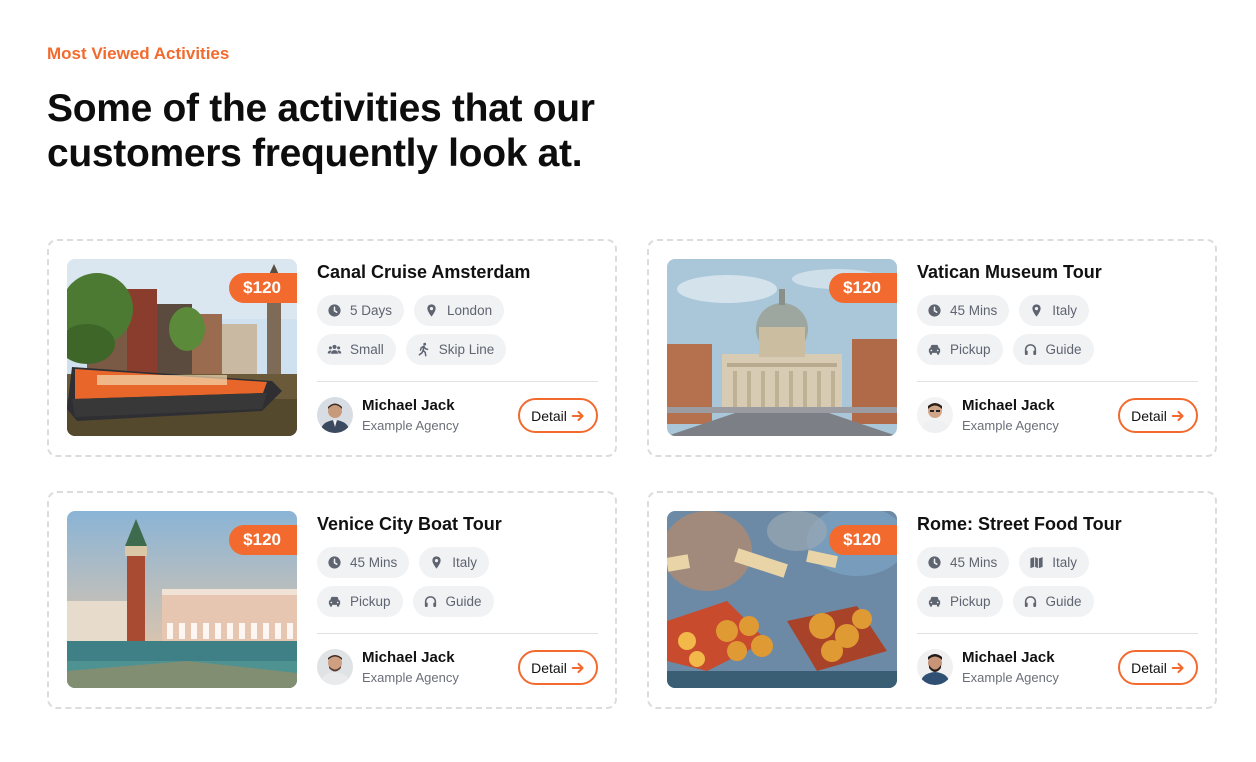 The width and height of the screenshot is (1256, 762). Describe the element at coordinates (409, 524) in the screenshot. I see `activity-title: Venice City Boat Tour` at that location.